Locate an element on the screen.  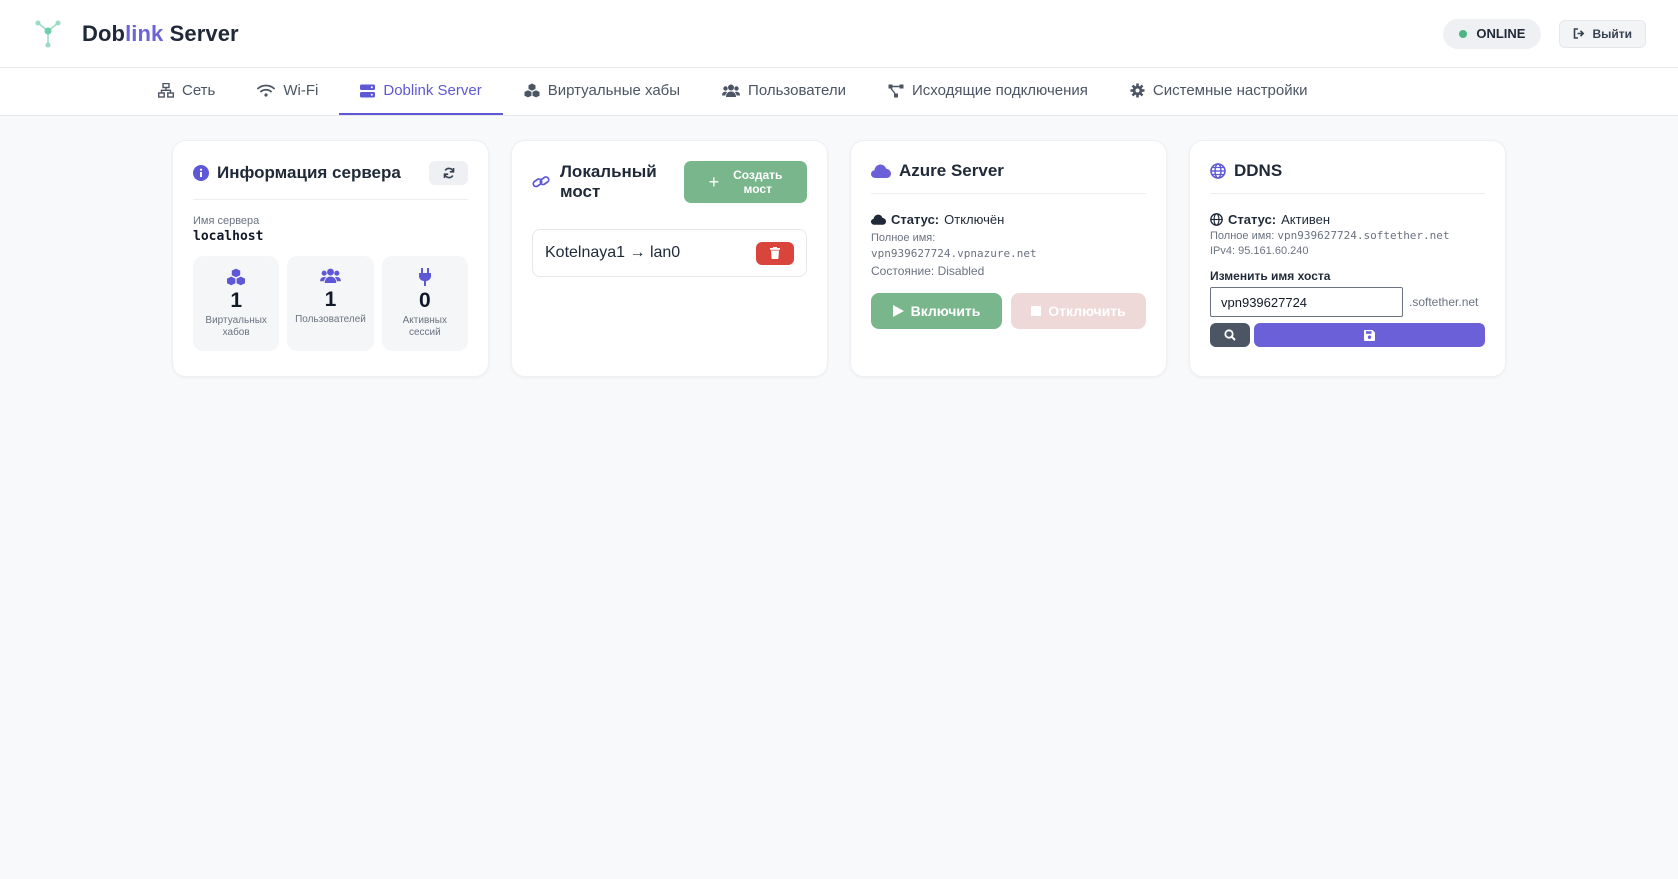
wifi-icon is located at coordinates (266, 90).